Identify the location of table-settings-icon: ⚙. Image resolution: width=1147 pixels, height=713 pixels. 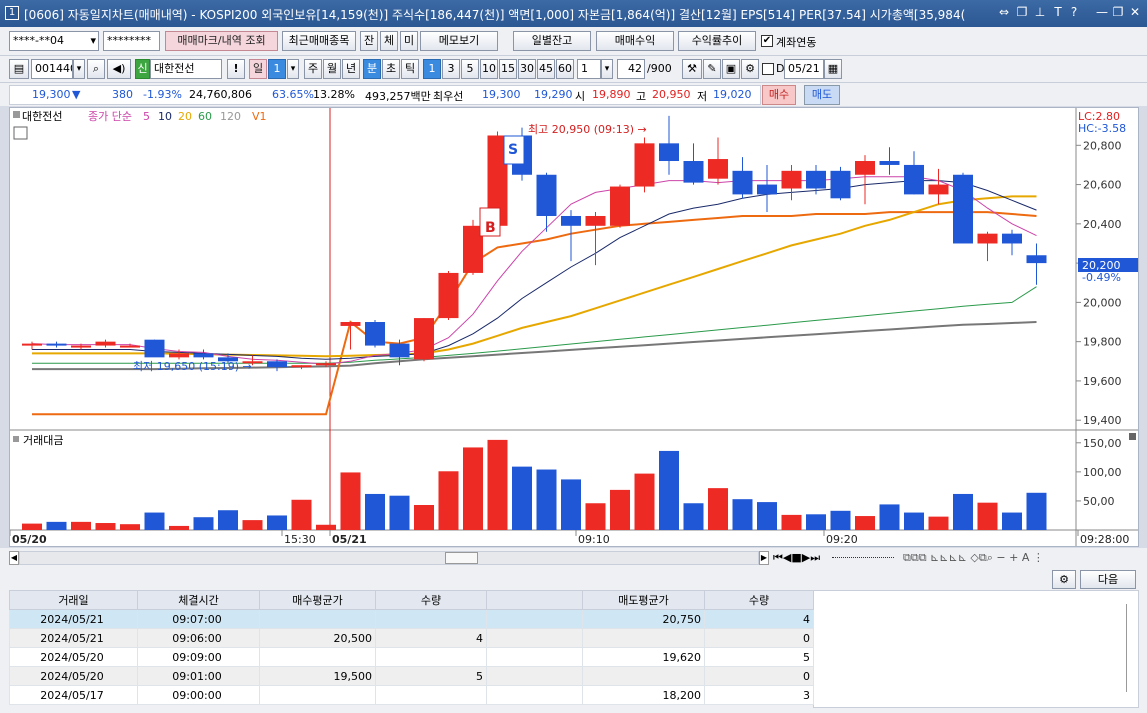
(1064, 579).